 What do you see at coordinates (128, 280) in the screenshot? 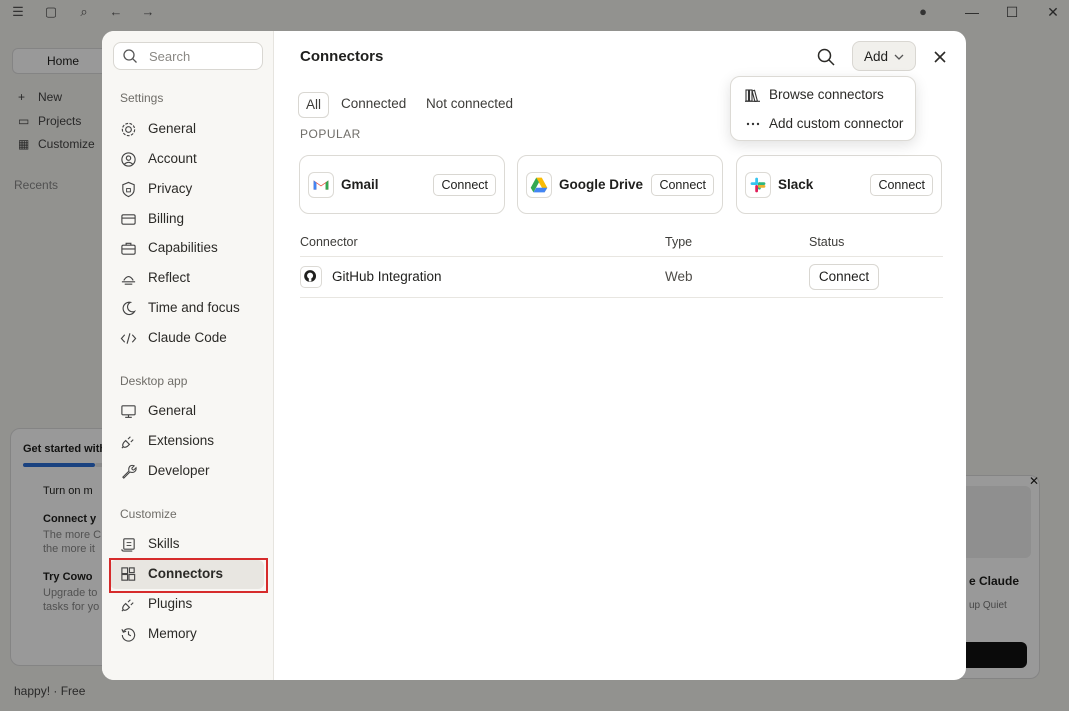
I see `sunrise-icon` at bounding box center [128, 280].